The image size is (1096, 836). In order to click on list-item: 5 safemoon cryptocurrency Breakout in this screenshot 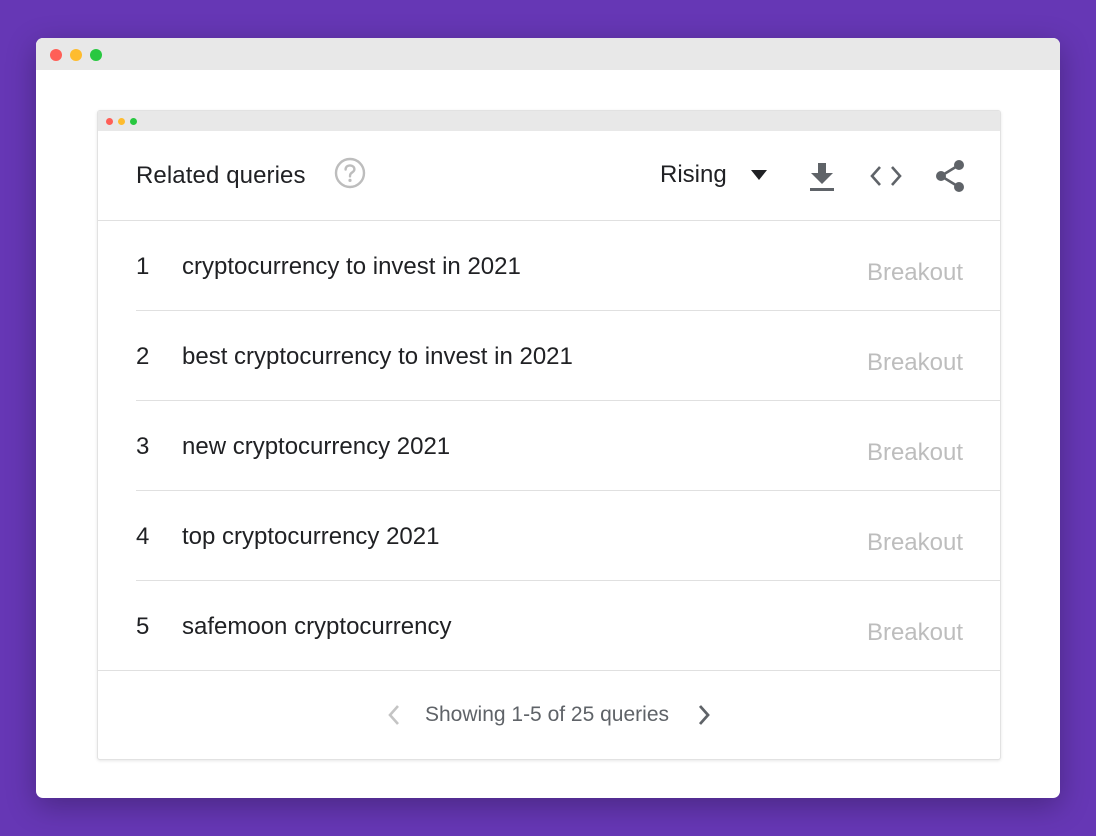, I will do `click(549, 626)`.